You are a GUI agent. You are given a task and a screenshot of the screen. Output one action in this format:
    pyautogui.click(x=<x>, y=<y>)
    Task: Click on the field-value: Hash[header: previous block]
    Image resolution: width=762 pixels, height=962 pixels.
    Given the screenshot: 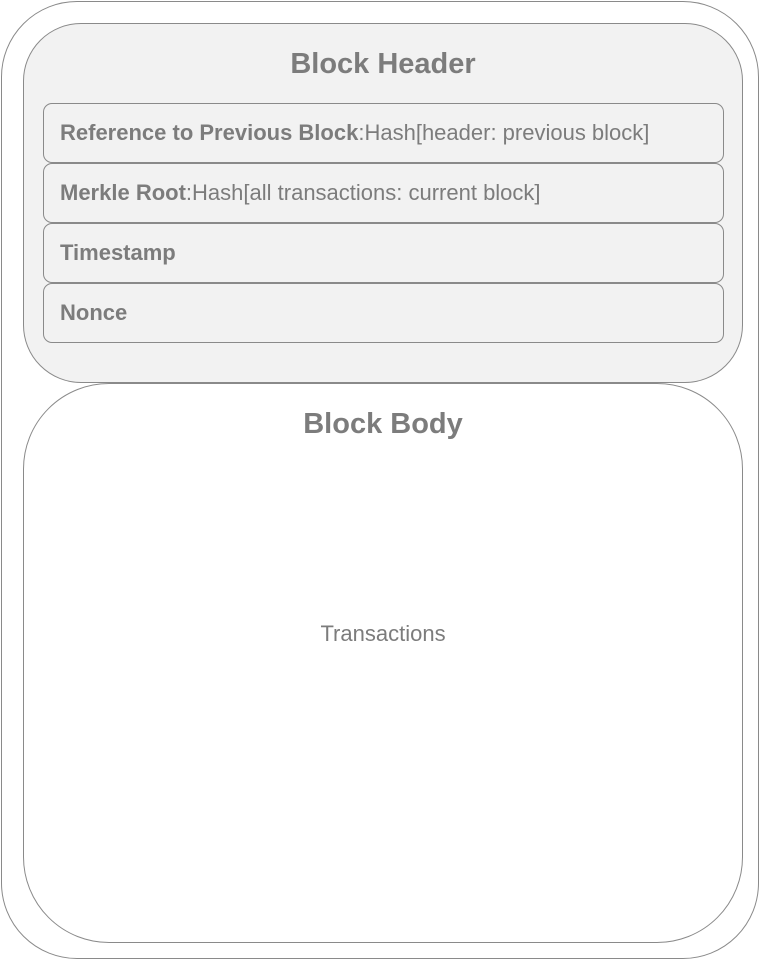 What is the action you would take?
    pyautogui.click(x=507, y=132)
    